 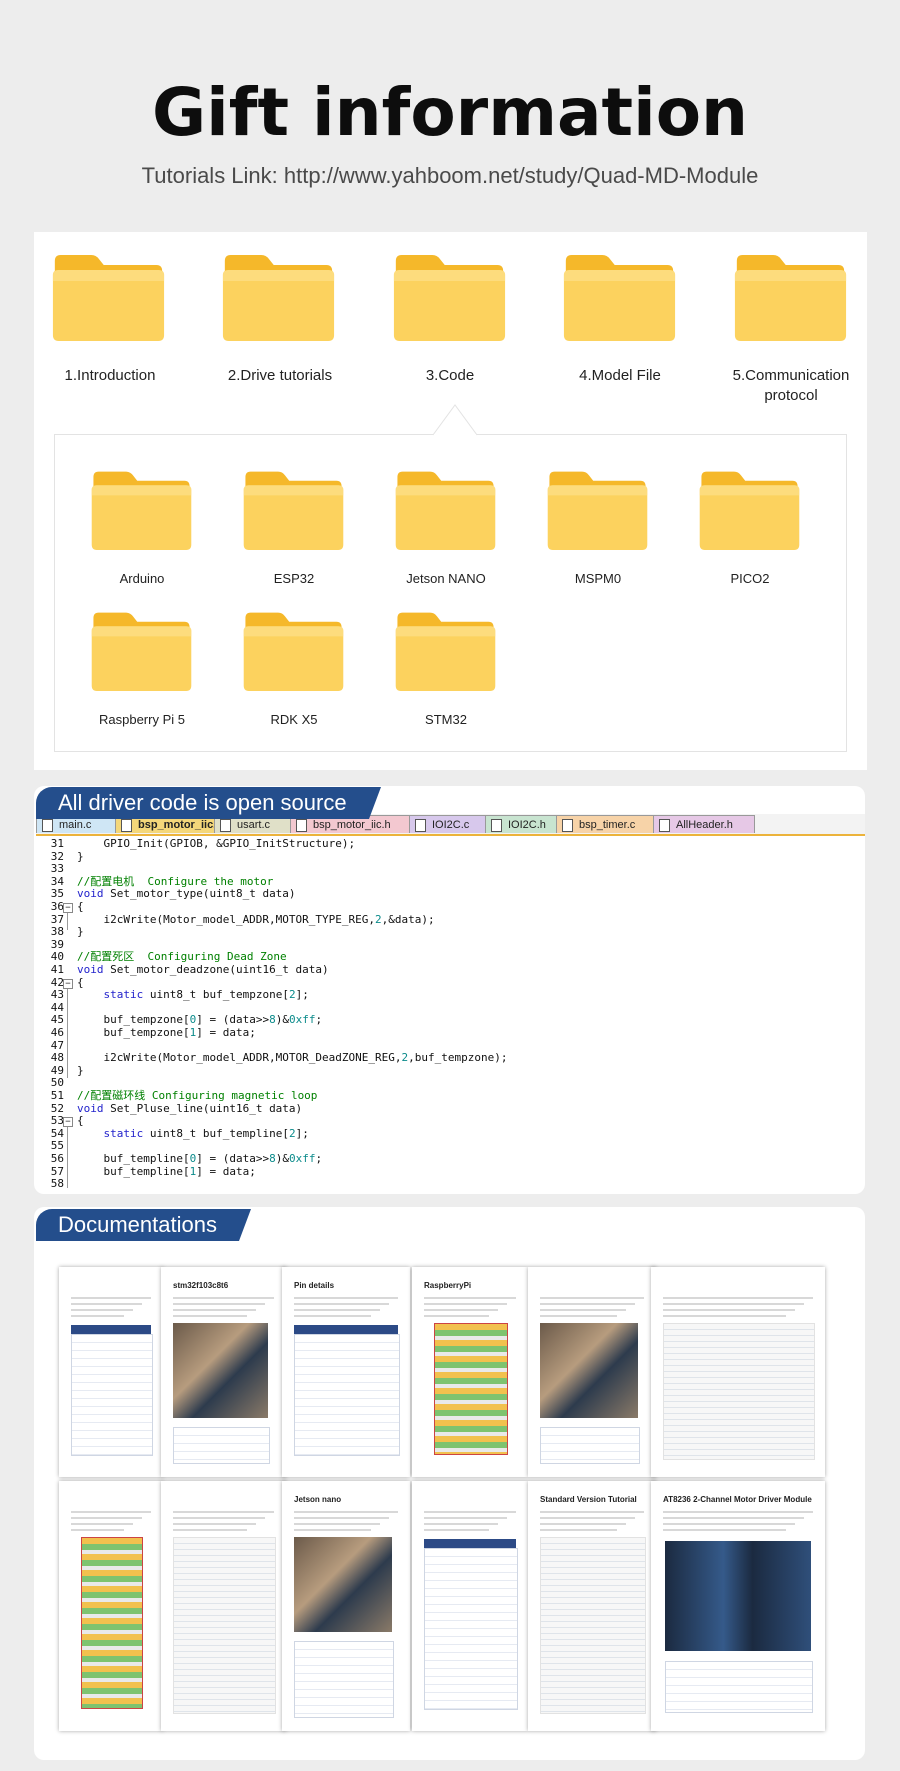 I want to click on subfolder-esp32, so click(x=293, y=509).